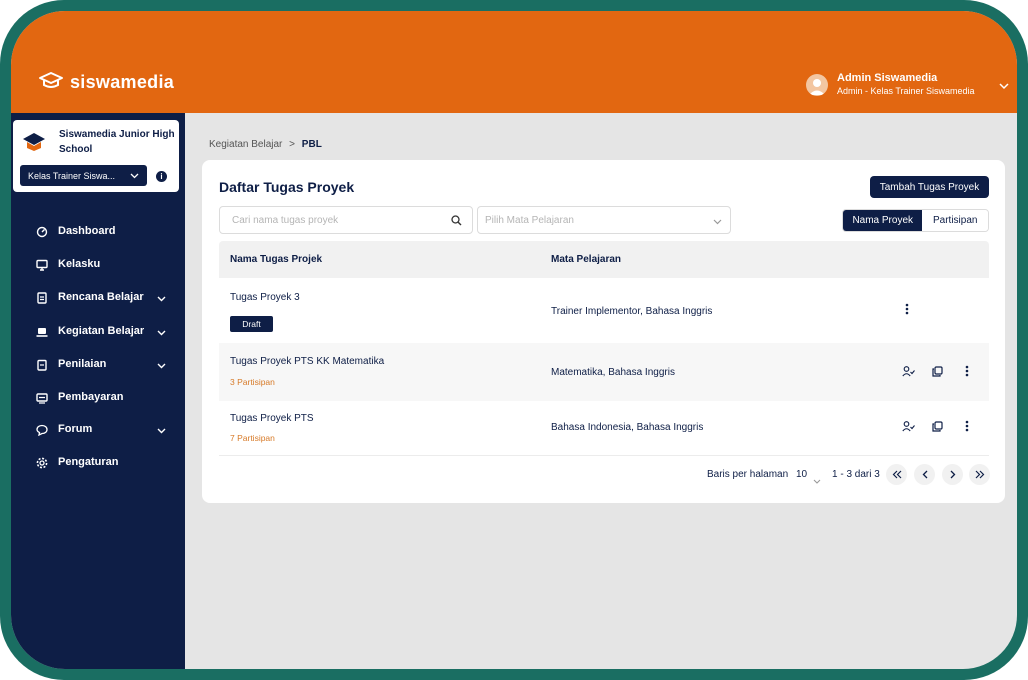  I want to click on chevron-right-icon, so click(953, 475).